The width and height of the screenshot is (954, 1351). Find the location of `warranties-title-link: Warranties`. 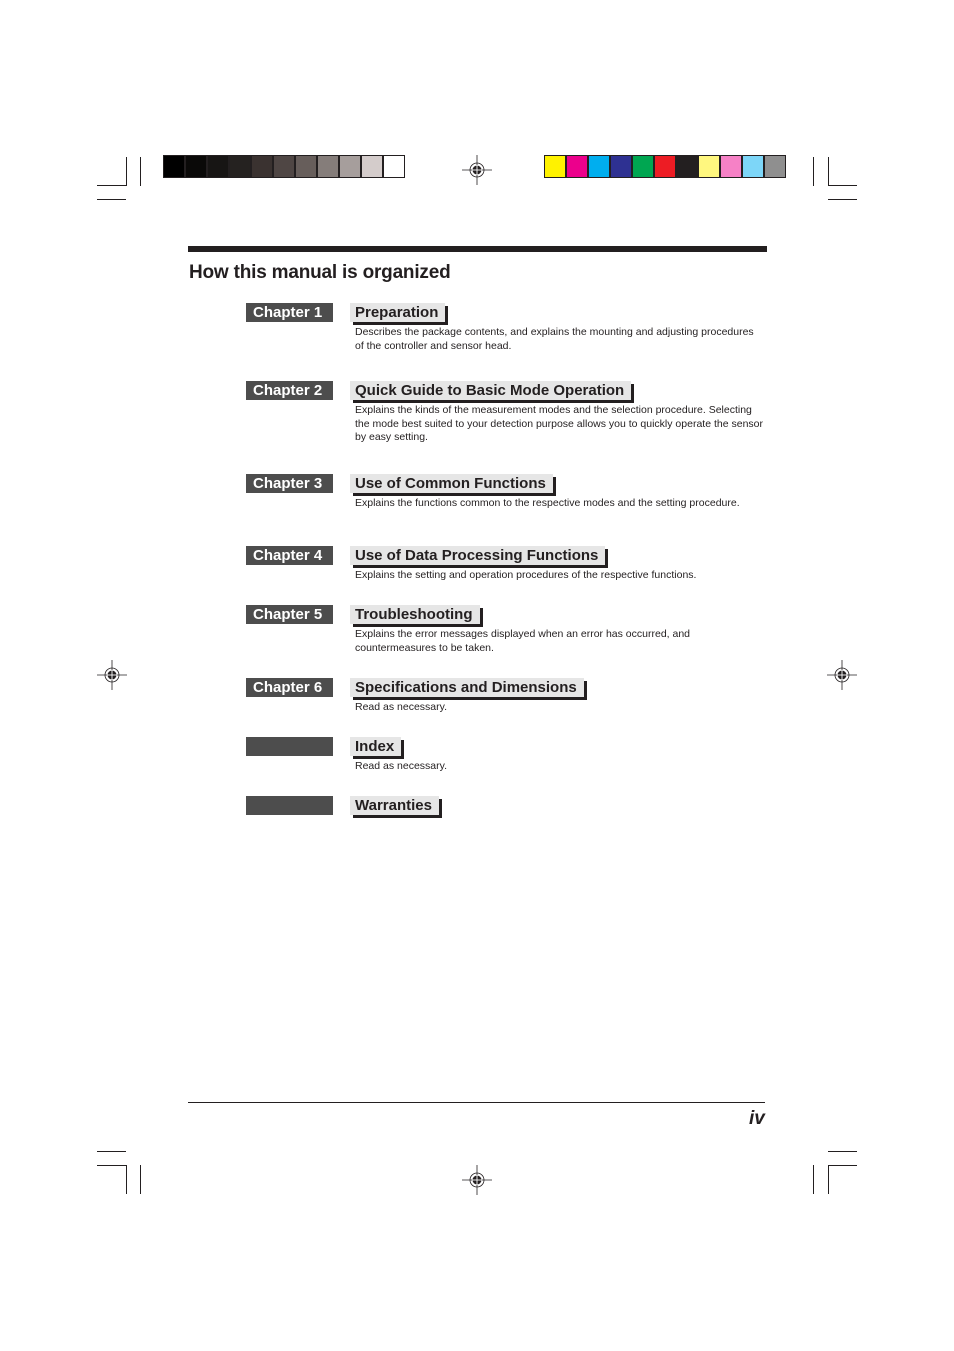

warranties-title-link: Warranties is located at coordinates (394, 805).